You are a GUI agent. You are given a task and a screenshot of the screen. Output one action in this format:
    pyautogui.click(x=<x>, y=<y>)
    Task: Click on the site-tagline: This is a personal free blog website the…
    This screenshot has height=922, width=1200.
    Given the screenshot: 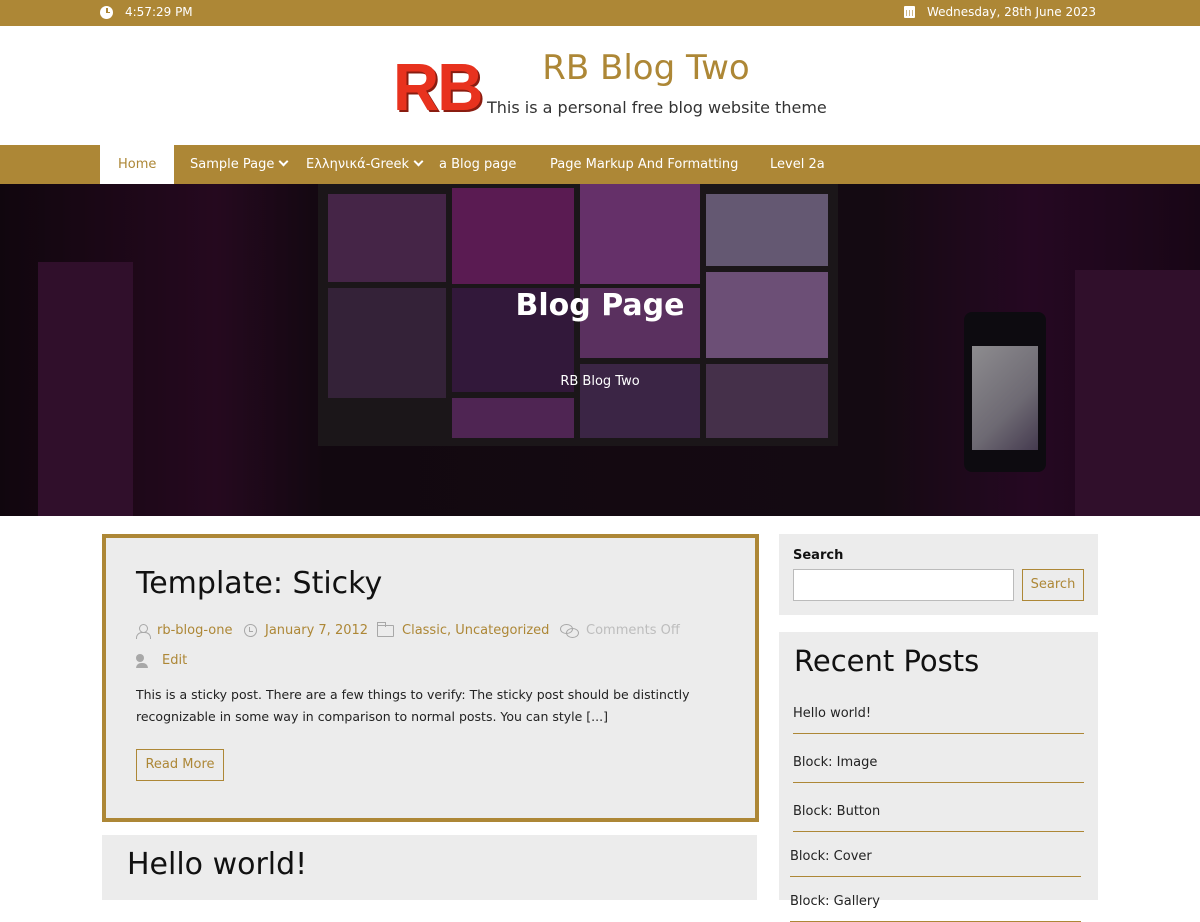 What is the action you would take?
    pyautogui.click(x=657, y=107)
    